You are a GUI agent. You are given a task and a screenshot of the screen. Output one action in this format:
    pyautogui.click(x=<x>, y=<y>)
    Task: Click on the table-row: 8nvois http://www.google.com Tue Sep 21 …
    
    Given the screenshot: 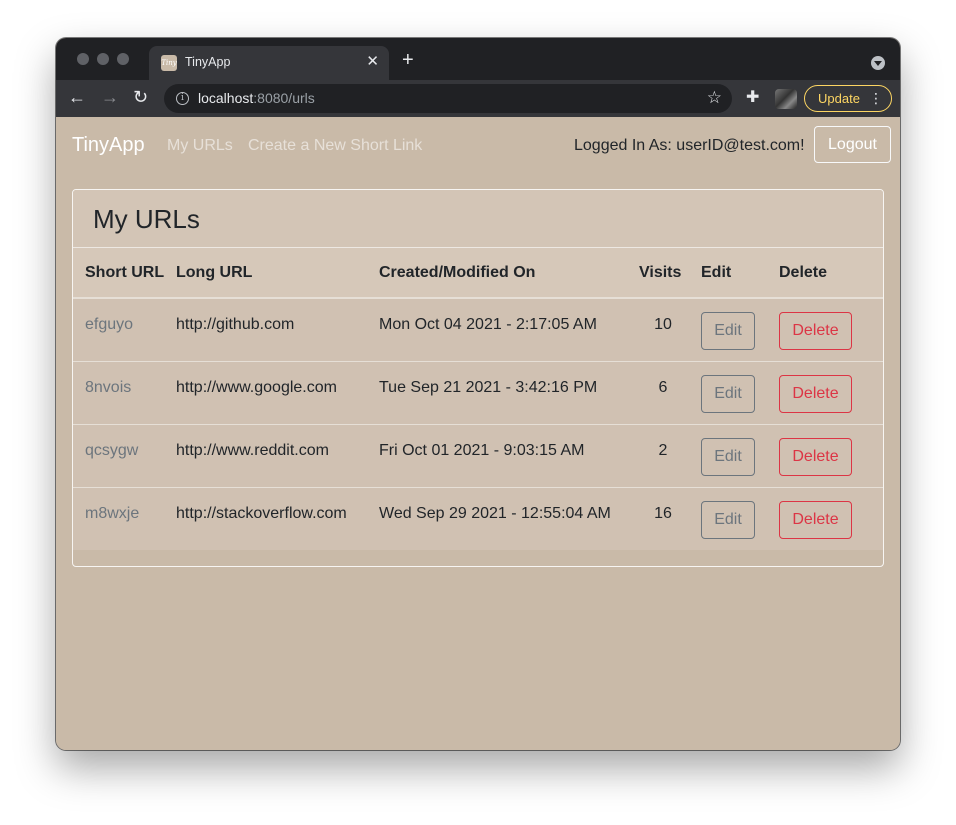 What is the action you would take?
    pyautogui.click(x=478, y=392)
    